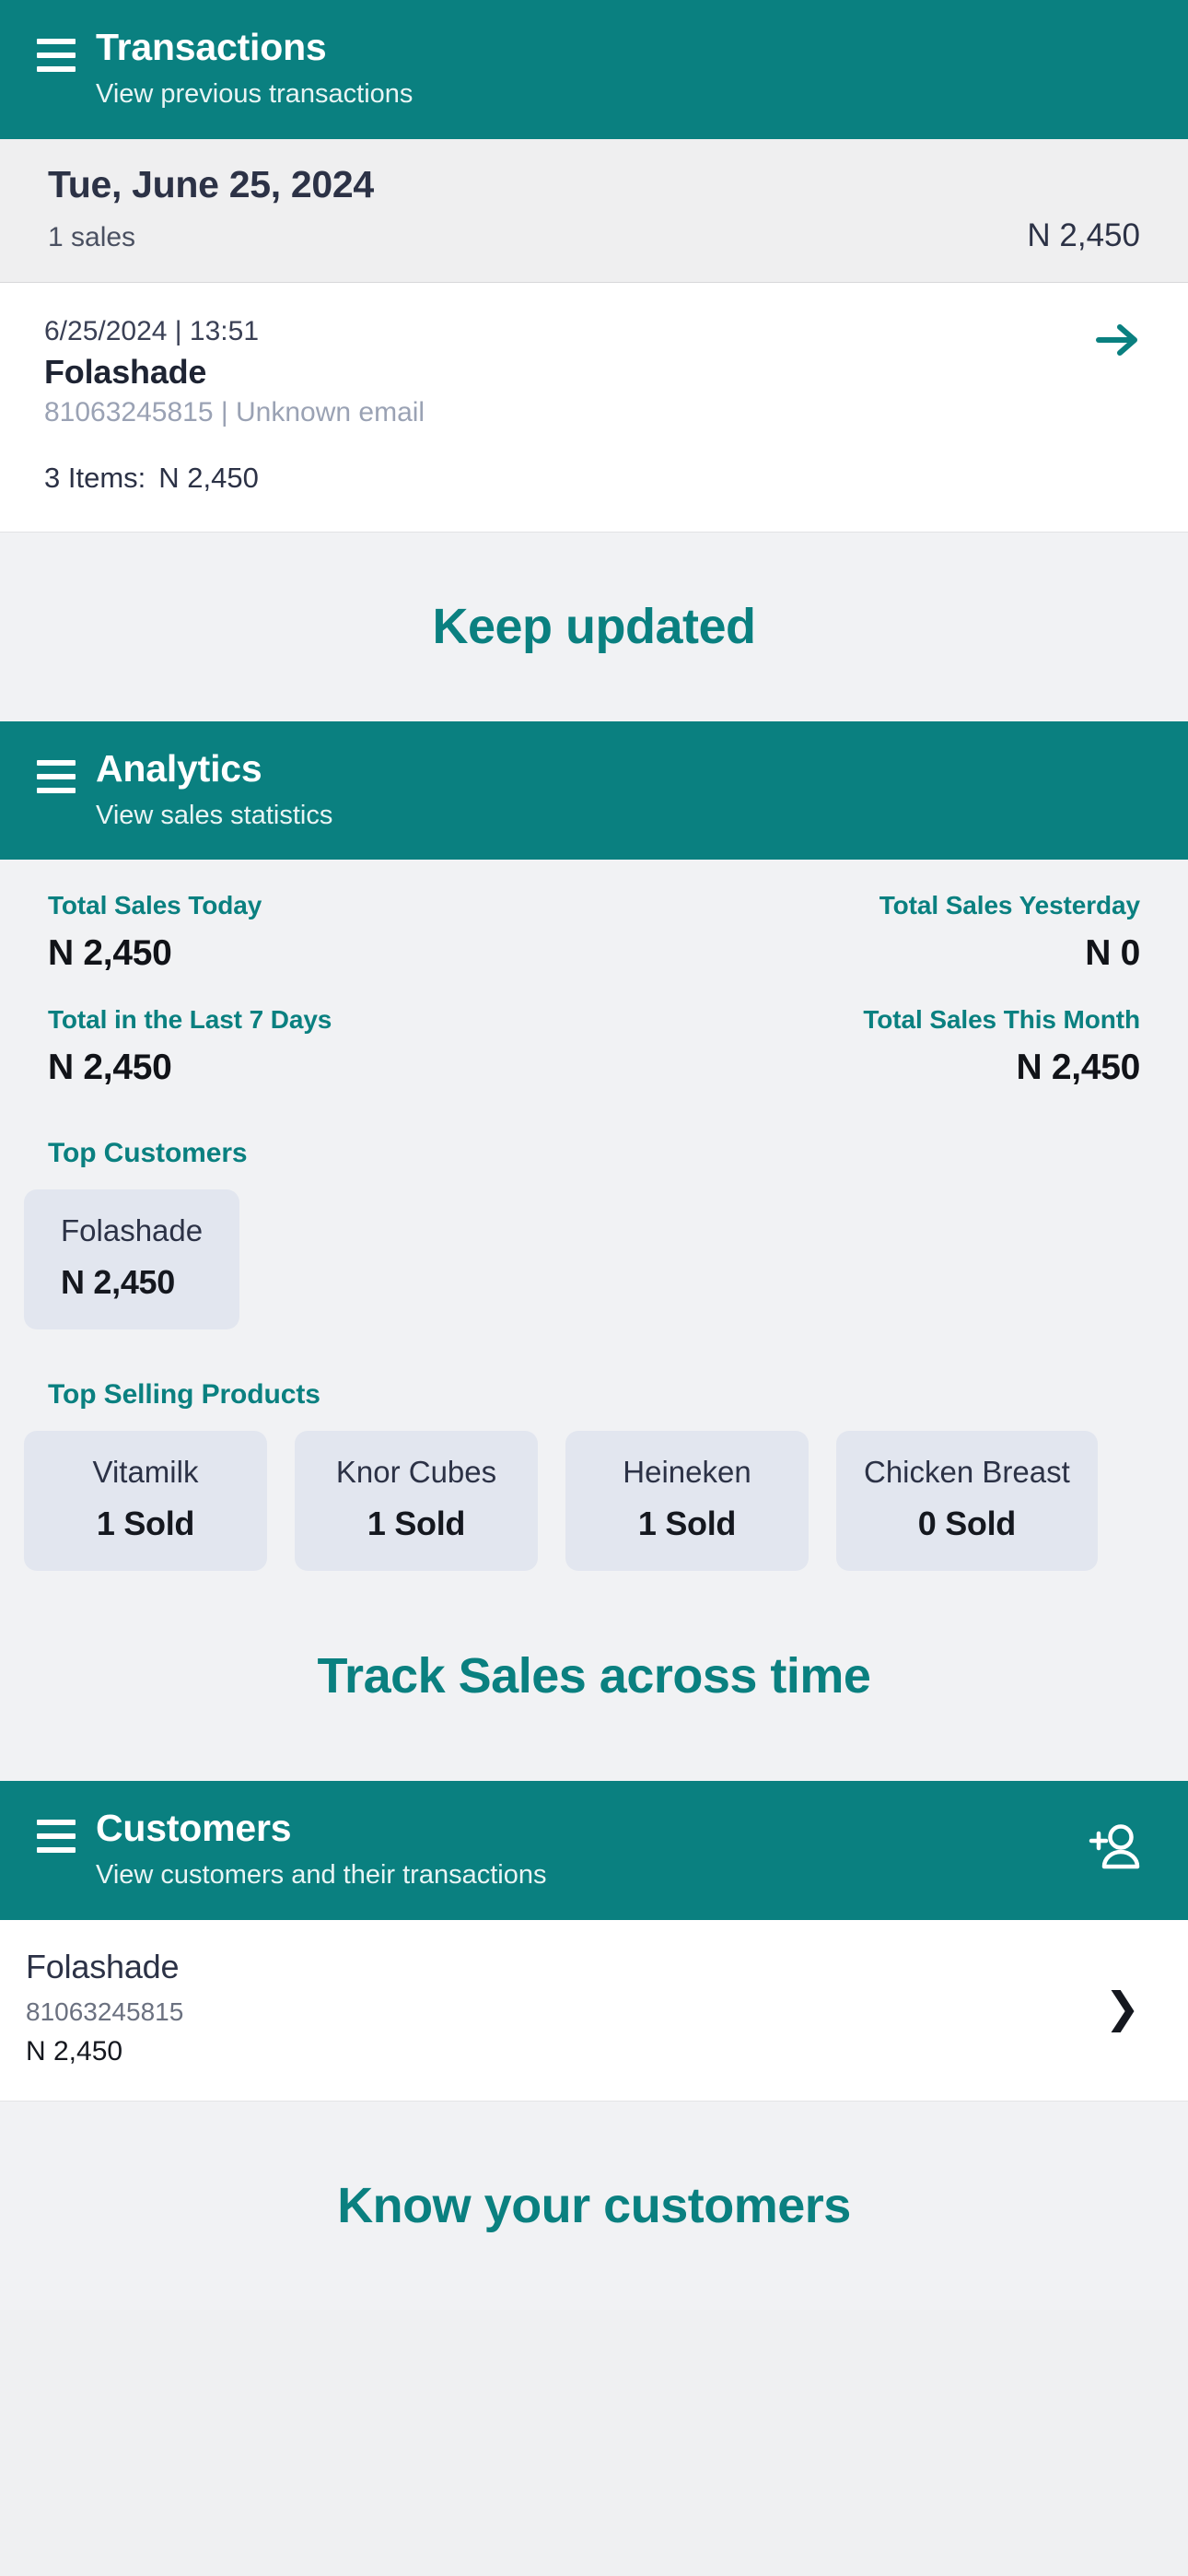  I want to click on top-customer-value: N 2,450, so click(118, 1282).